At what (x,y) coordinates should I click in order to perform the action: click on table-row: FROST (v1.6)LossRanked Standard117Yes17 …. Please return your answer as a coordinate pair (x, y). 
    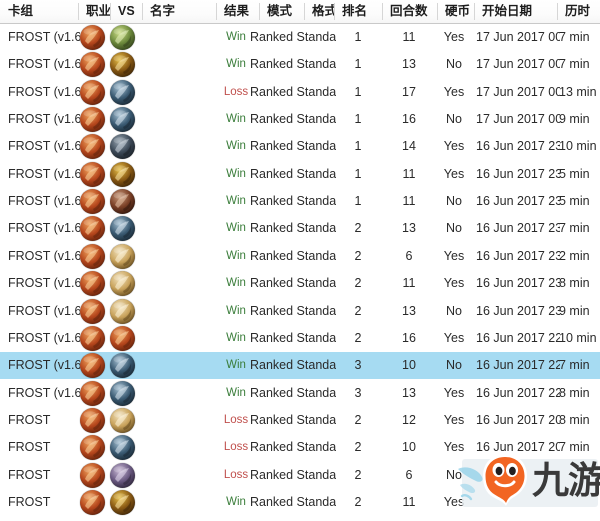
    Looking at the image, I should click on (300, 92).